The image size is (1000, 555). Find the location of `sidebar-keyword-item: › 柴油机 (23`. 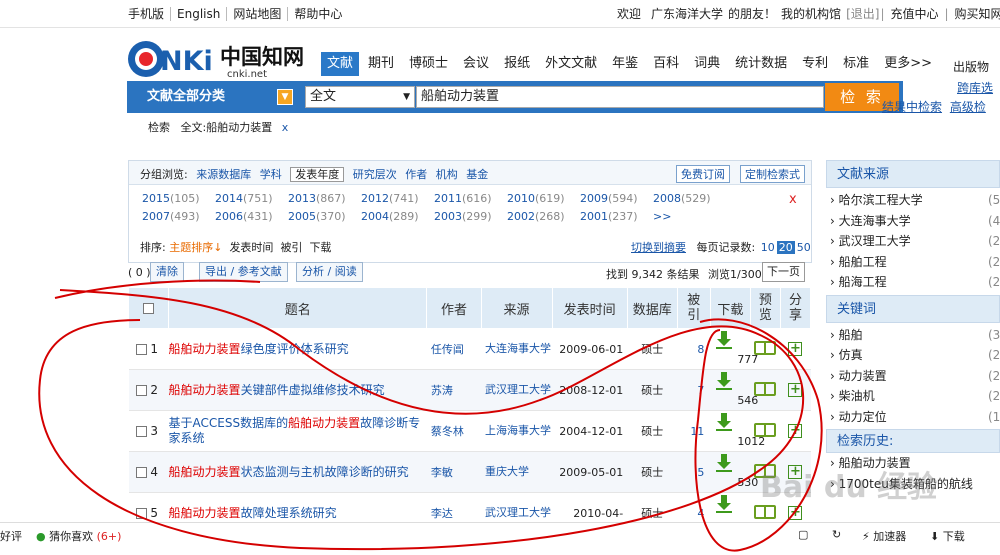

sidebar-keyword-item: › 柴油机 (23 is located at coordinates (913, 396).